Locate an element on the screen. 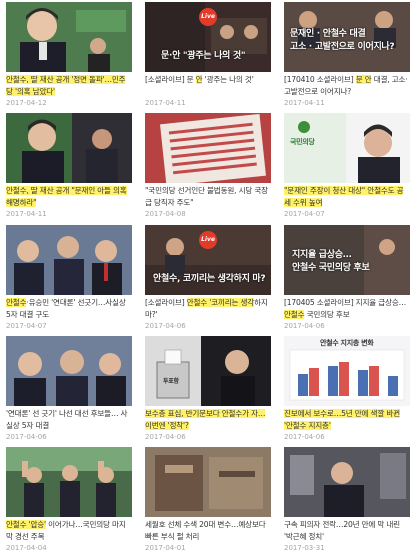 The height and width of the screenshot is (555, 420). thumbnail-caption: 투표함 is located at coordinates (171, 381).